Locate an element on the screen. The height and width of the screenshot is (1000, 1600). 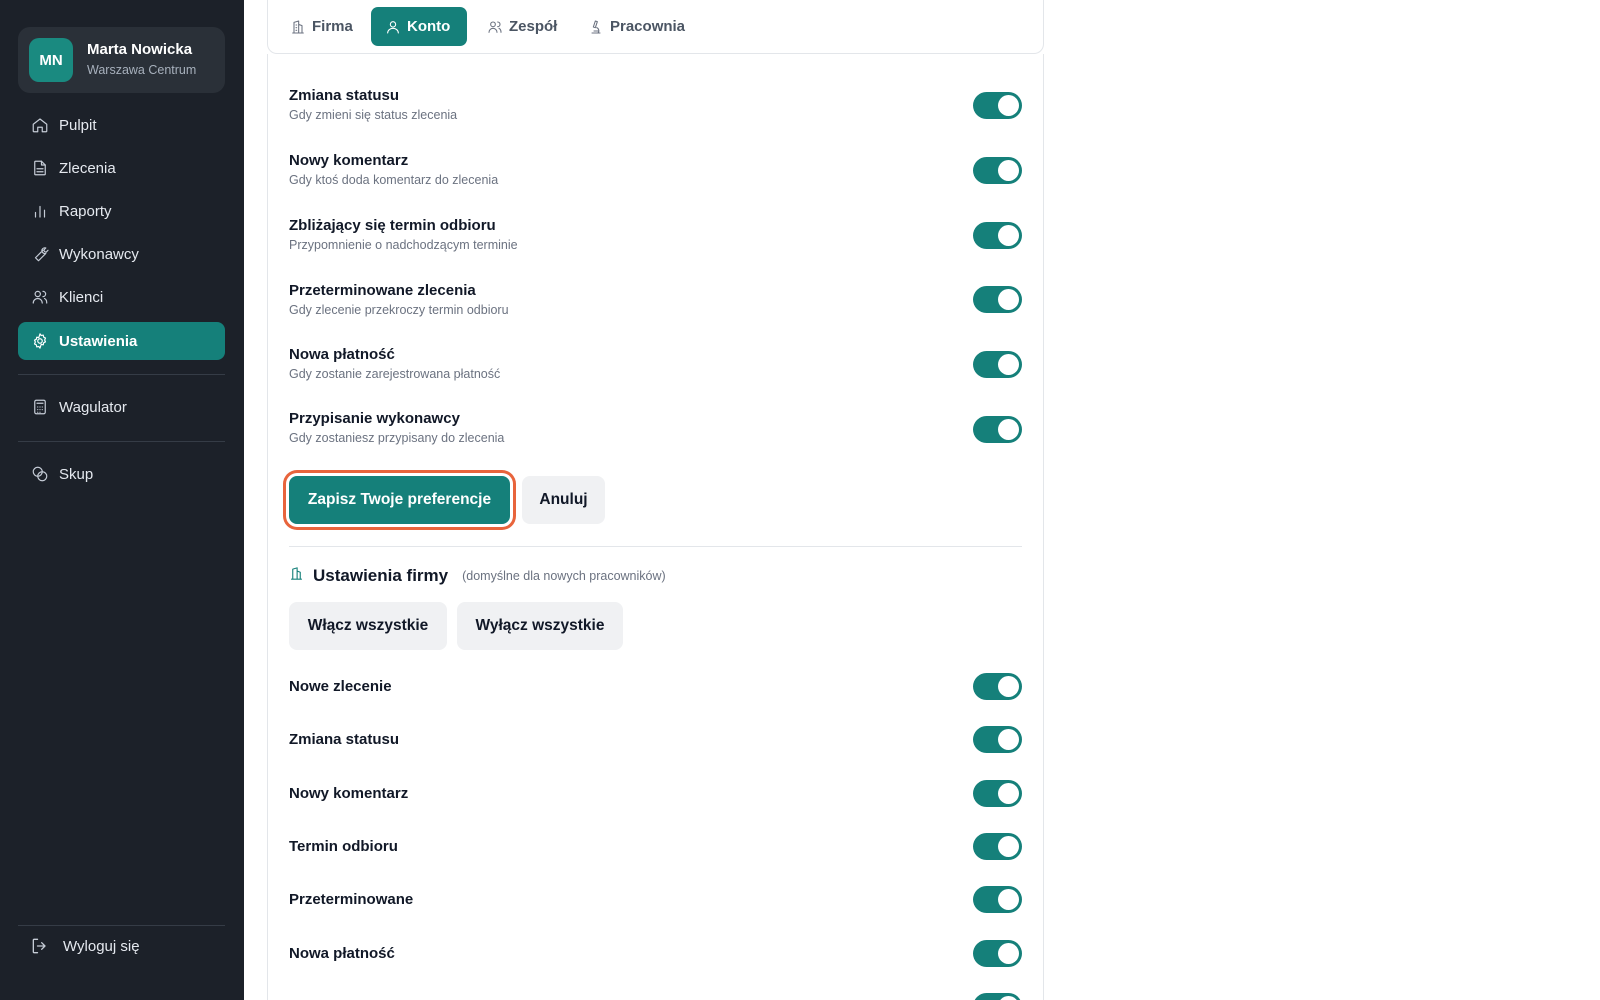
toggle-company-termin-odbioru is located at coordinates (997, 846).